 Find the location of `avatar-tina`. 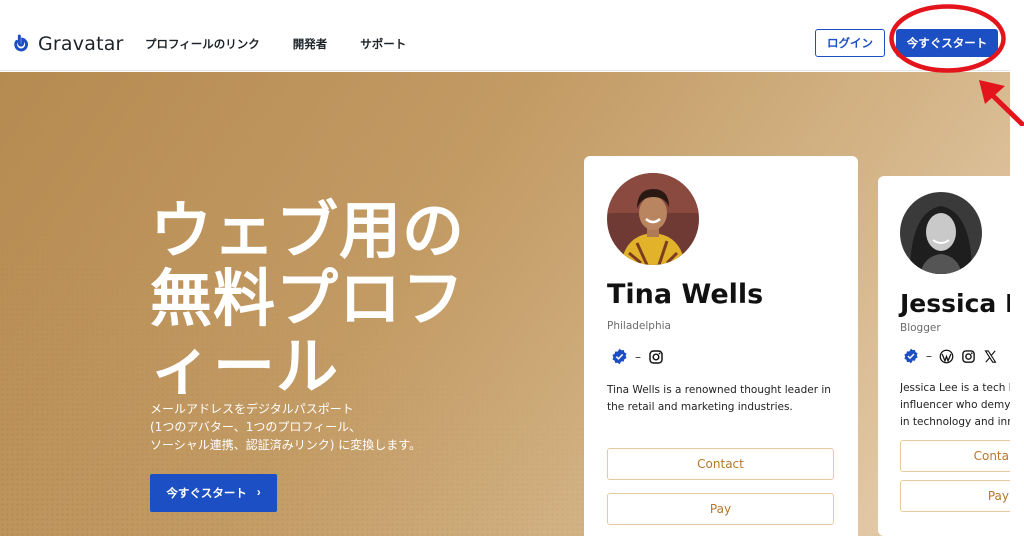

avatar-tina is located at coordinates (653, 219).